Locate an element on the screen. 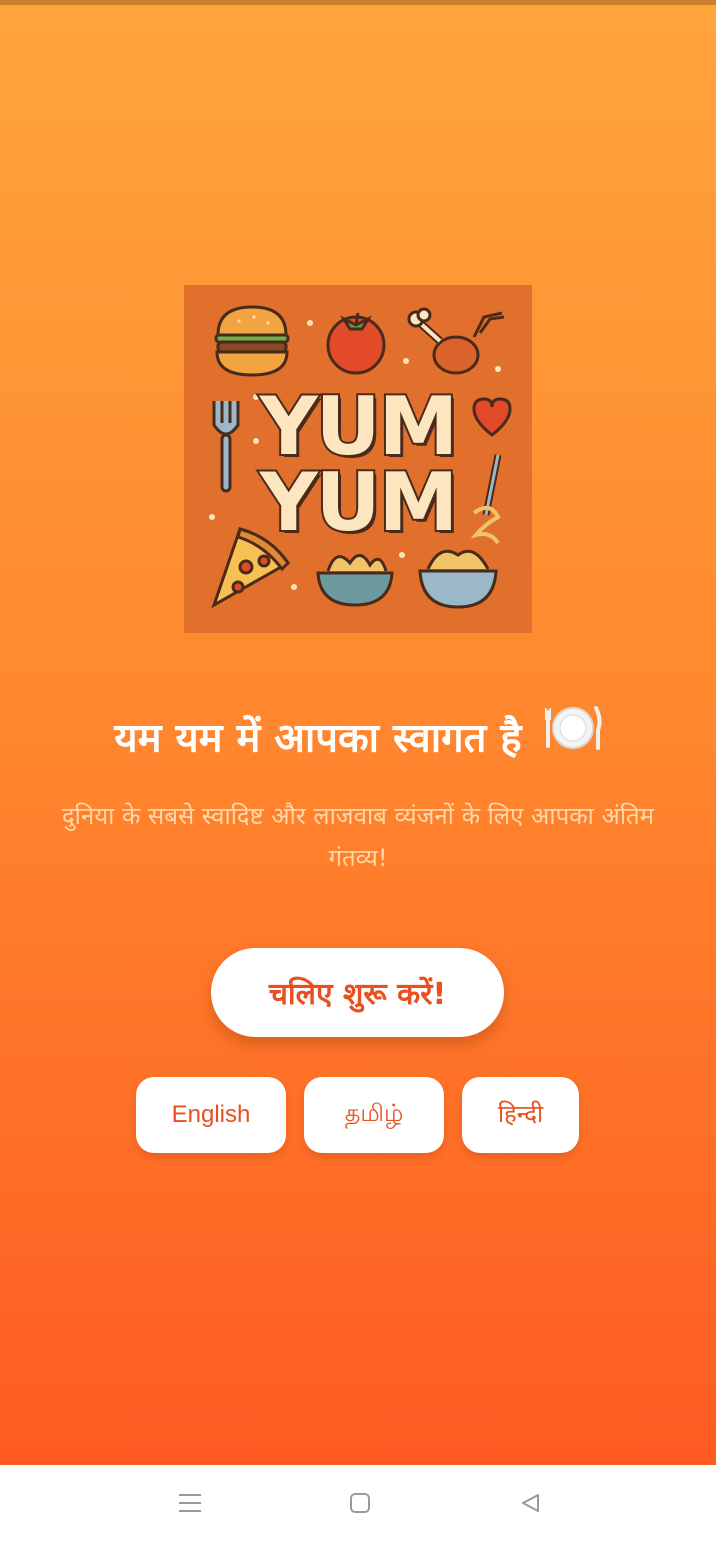 The height and width of the screenshot is (1542, 716). language-hindi-button: हिन्दी is located at coordinates (520, 1115).